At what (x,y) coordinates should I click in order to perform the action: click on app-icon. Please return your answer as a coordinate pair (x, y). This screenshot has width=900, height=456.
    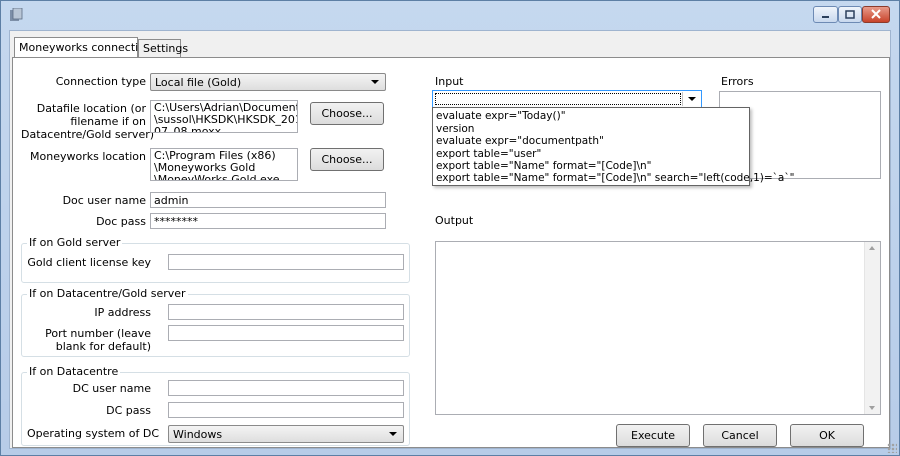
    Looking at the image, I should click on (16, 14).